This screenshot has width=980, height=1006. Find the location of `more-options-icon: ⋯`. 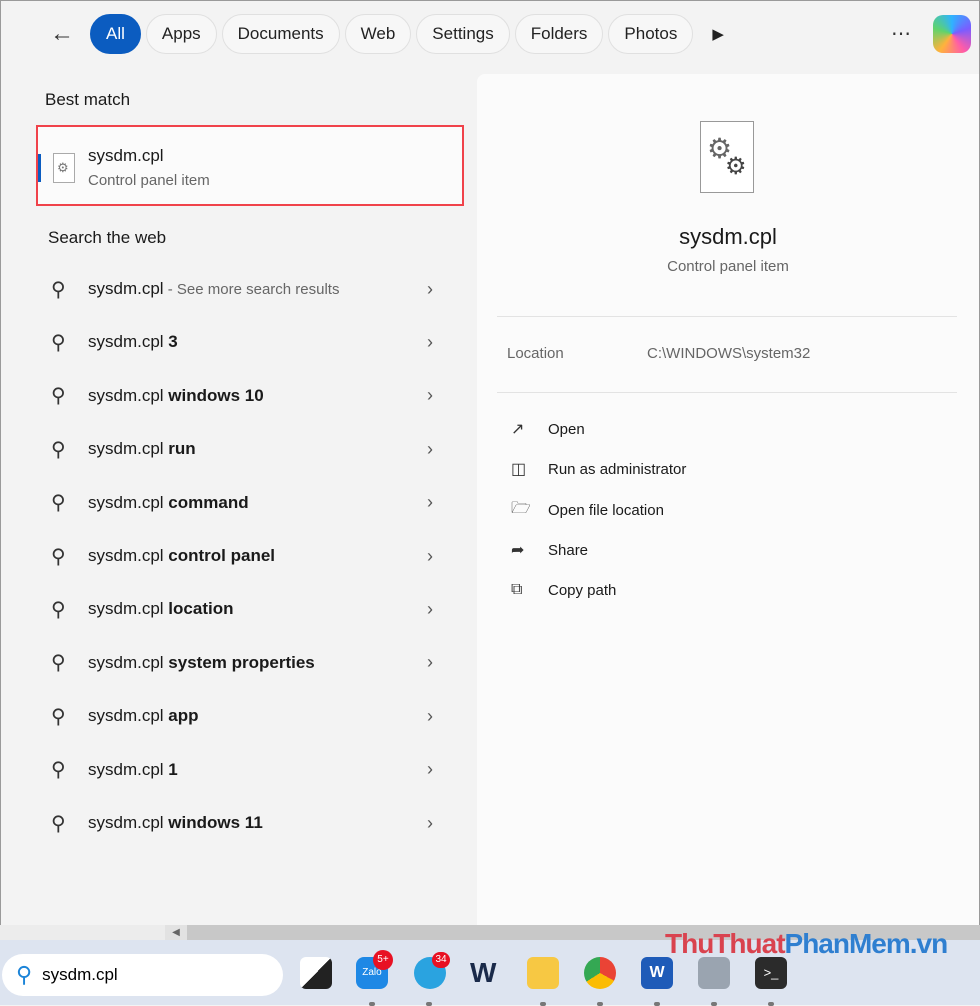

more-options-icon: ⋯ is located at coordinates (901, 33).